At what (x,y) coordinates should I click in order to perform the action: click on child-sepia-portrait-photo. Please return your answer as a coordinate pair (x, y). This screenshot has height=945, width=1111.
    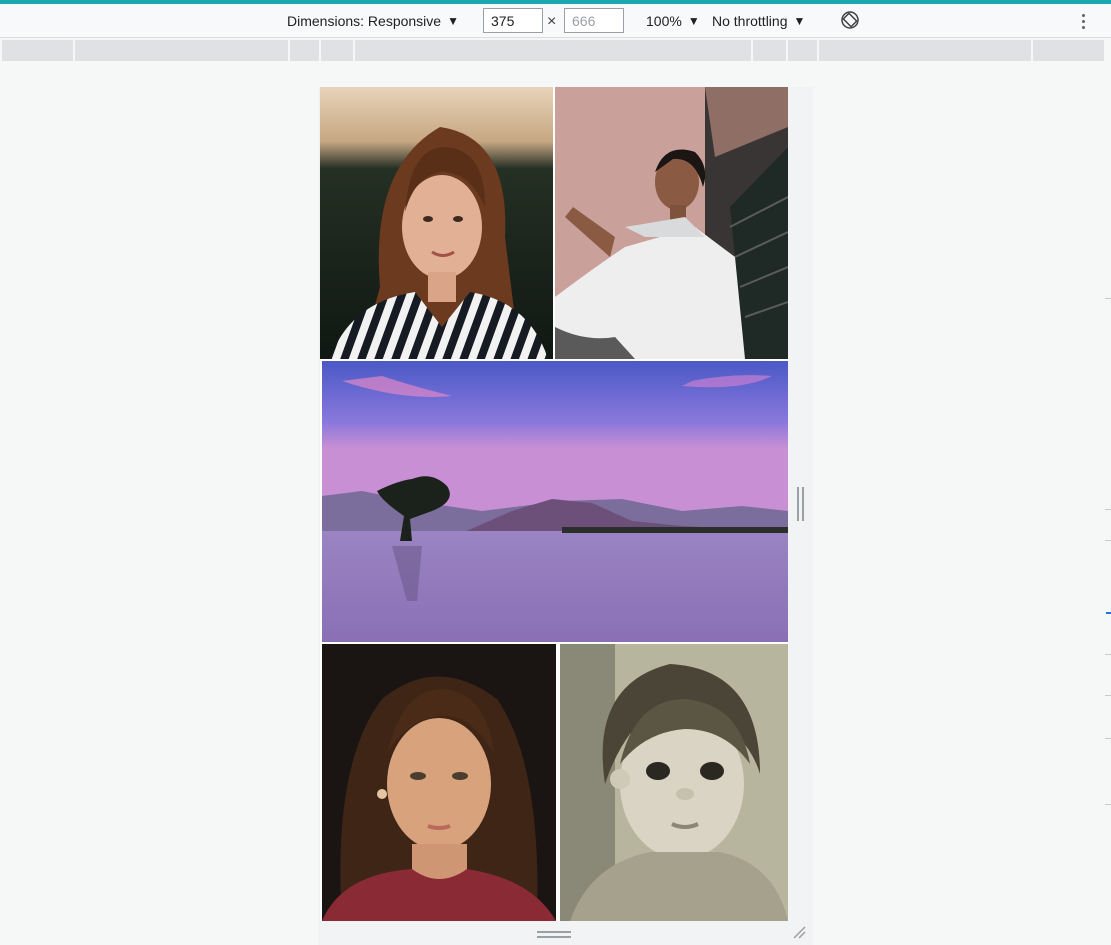
    Looking at the image, I should click on (674, 782).